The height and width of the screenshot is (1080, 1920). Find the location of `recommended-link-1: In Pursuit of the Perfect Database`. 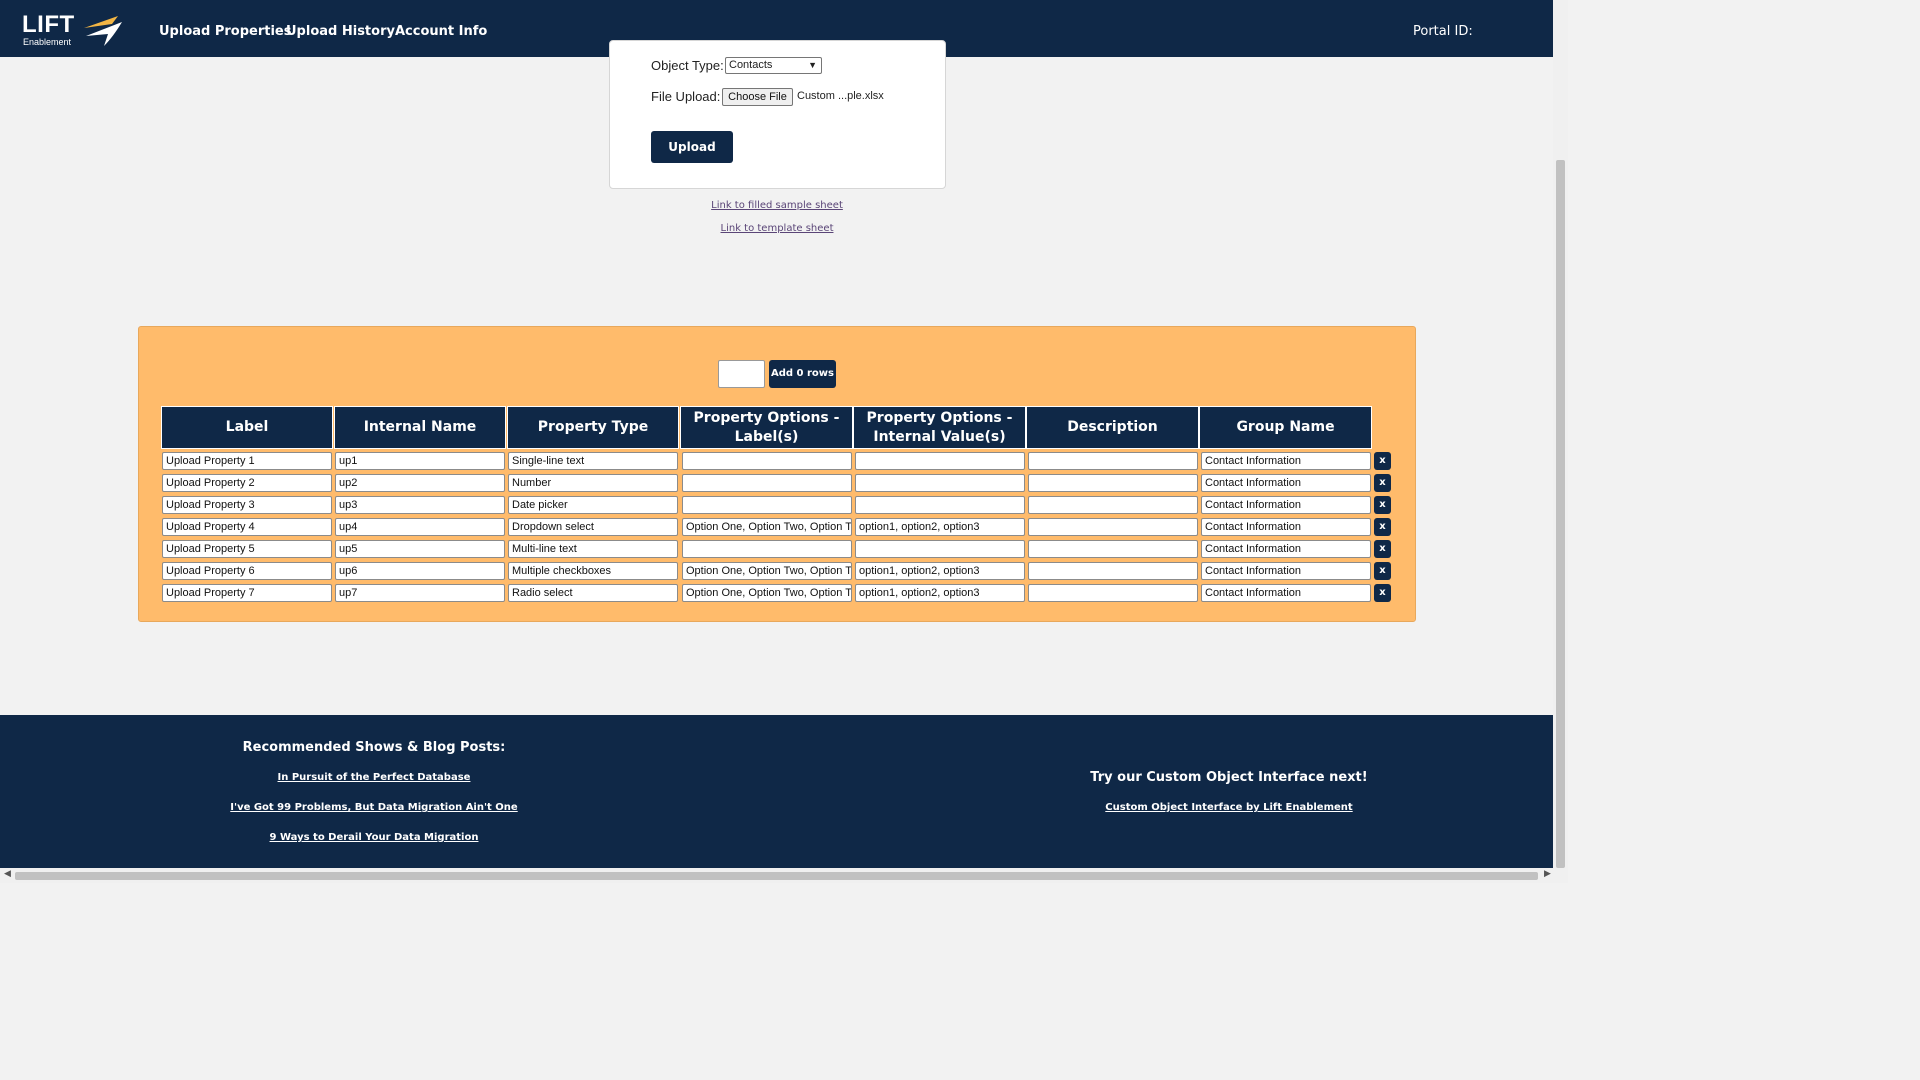

recommended-link-1: In Pursuit of the Perfect Database is located at coordinates (374, 777).